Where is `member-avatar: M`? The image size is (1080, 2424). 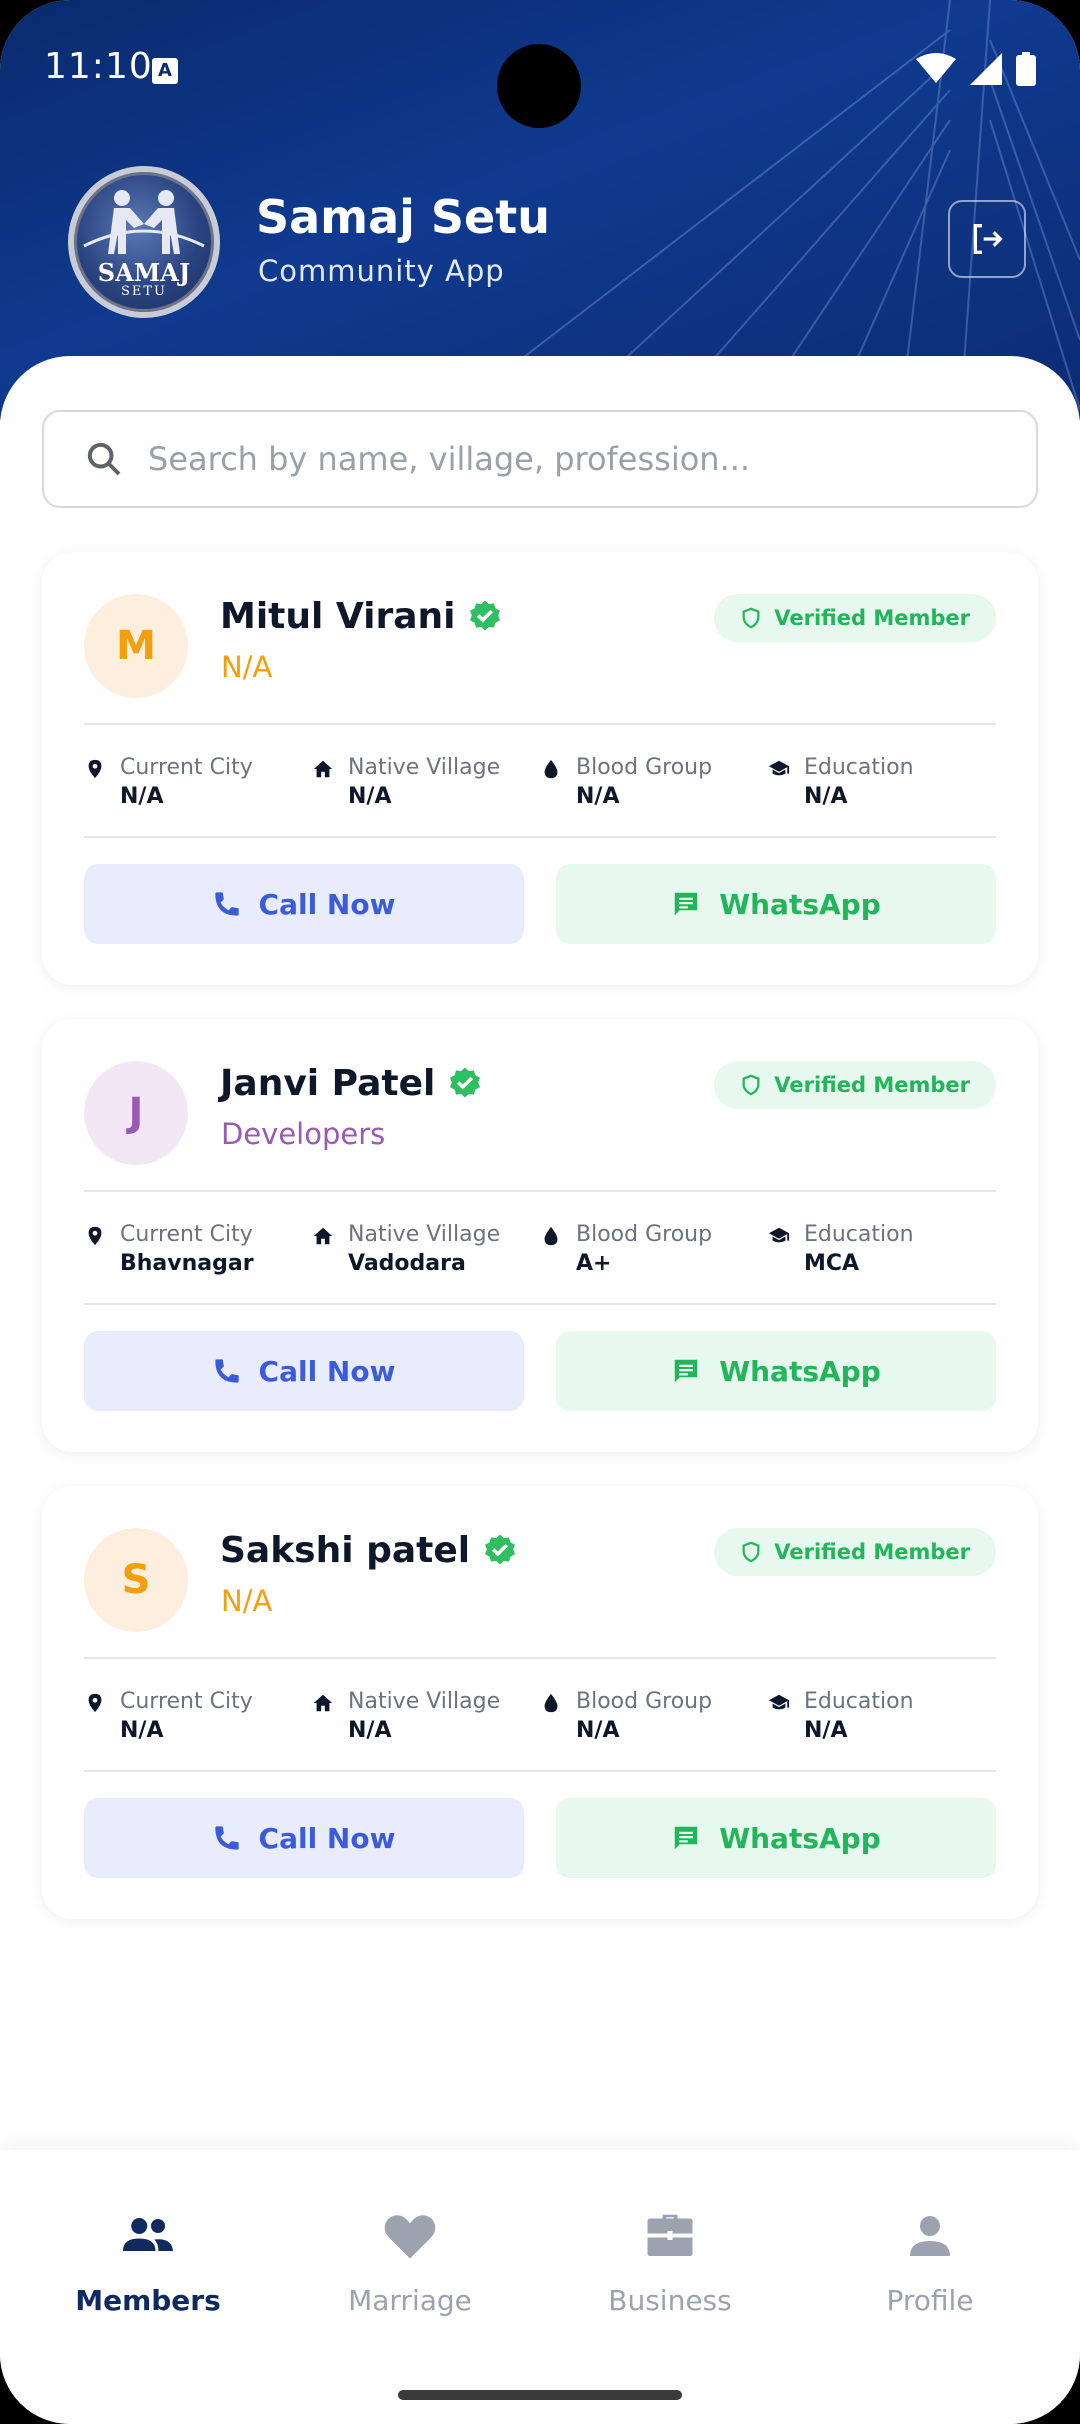 member-avatar: M is located at coordinates (136, 646).